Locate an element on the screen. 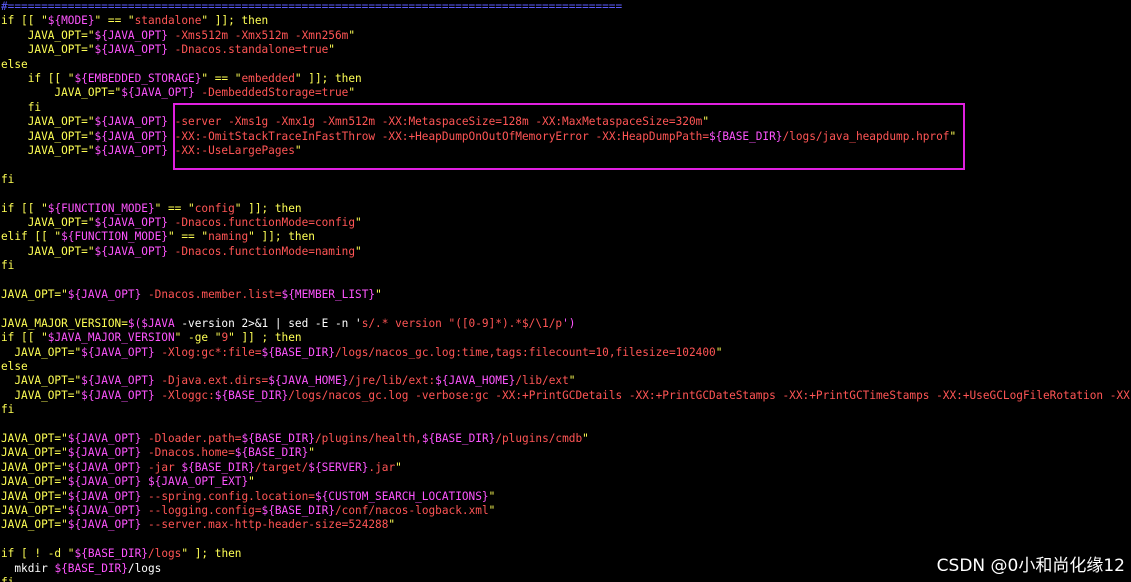  code-token-var: ${EMBEDDED_STORAGE} is located at coordinates (138, 78).